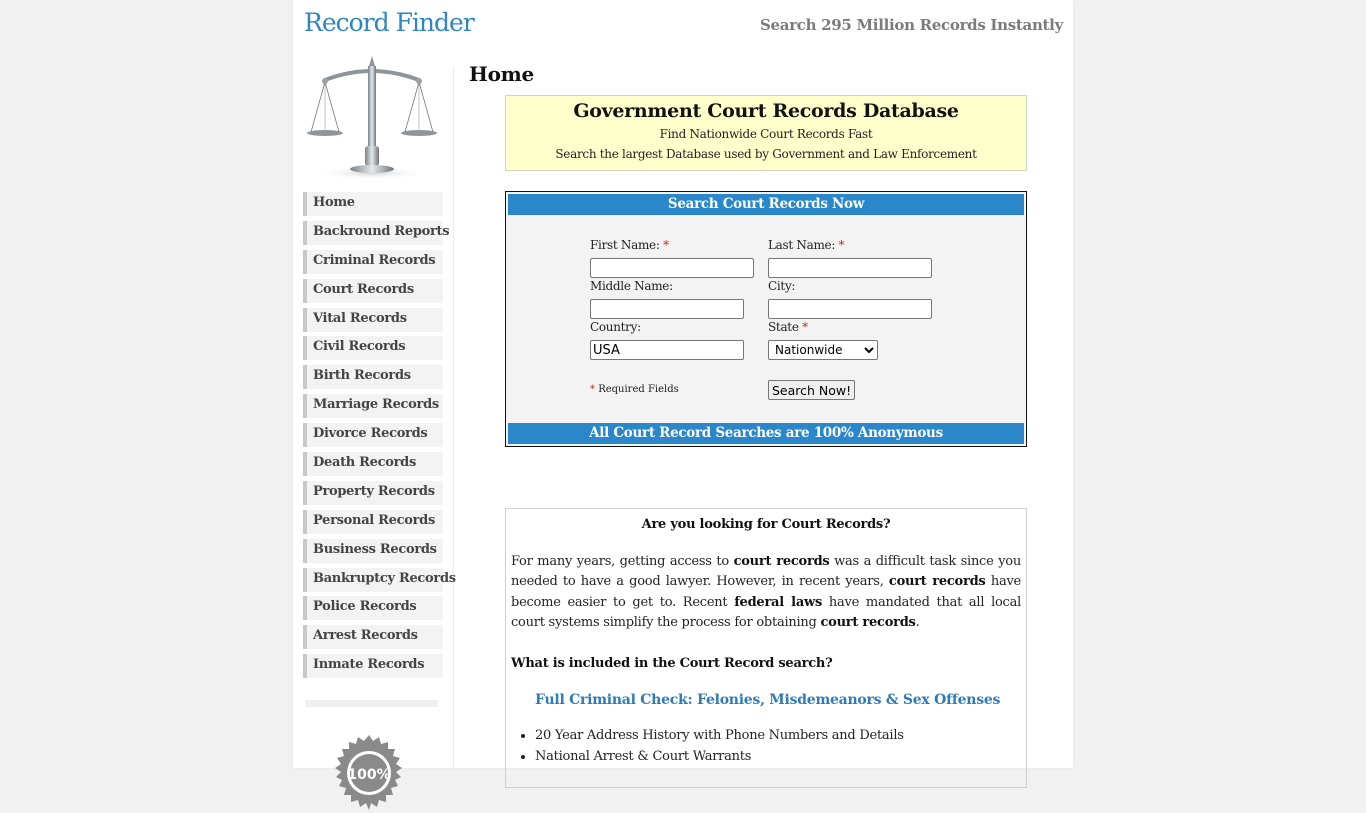 This screenshot has width=1366, height=813. I want to click on sidebar-item-personal-records: Personal Records, so click(373, 521).